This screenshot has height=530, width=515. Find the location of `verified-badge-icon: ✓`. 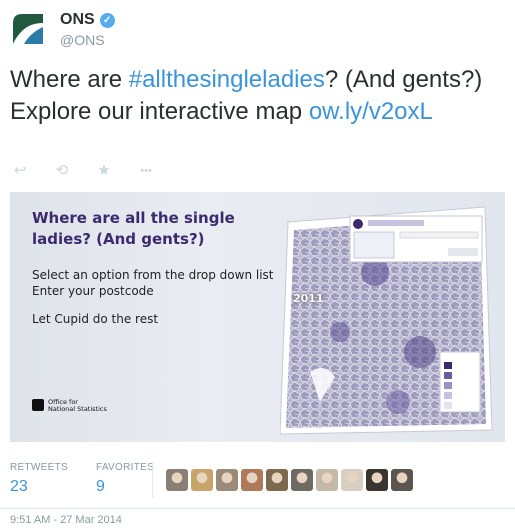

verified-badge-icon: ✓ is located at coordinates (107, 20).